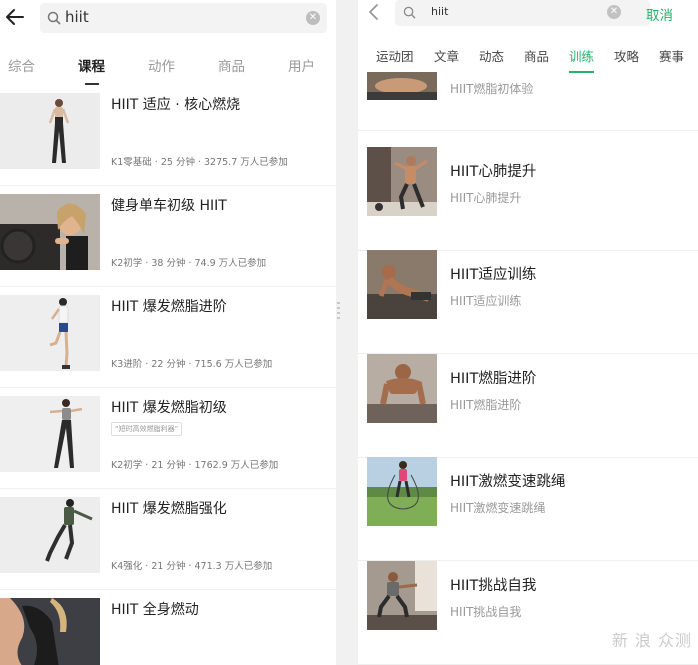  I want to click on tab-guides: 攻略, so click(626, 55).